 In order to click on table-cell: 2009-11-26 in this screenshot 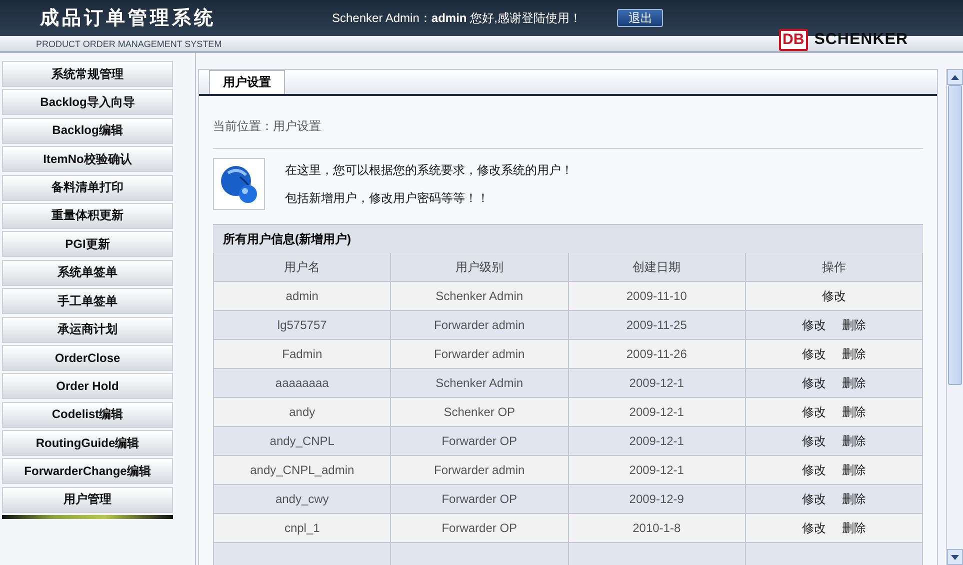, I will do `click(657, 354)`.